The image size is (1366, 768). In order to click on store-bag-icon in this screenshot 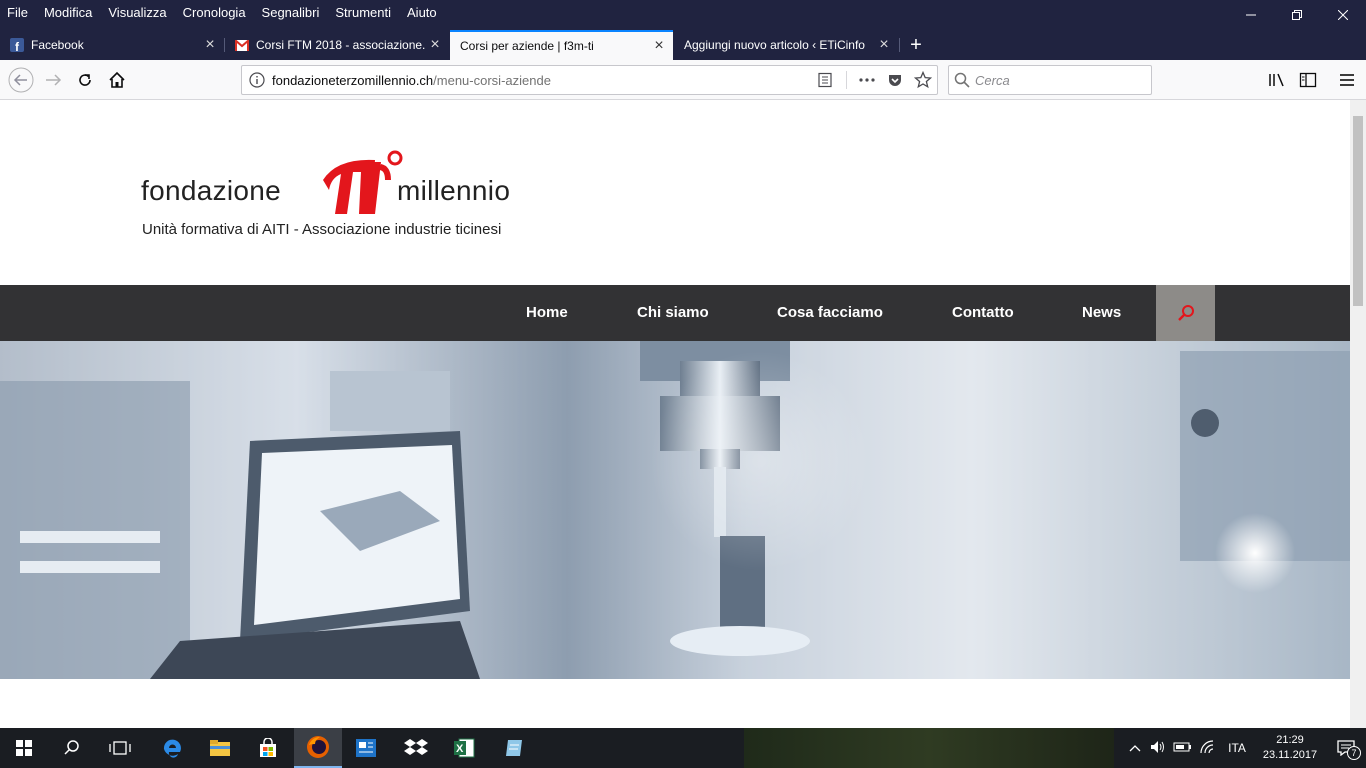, I will do `click(268, 747)`.